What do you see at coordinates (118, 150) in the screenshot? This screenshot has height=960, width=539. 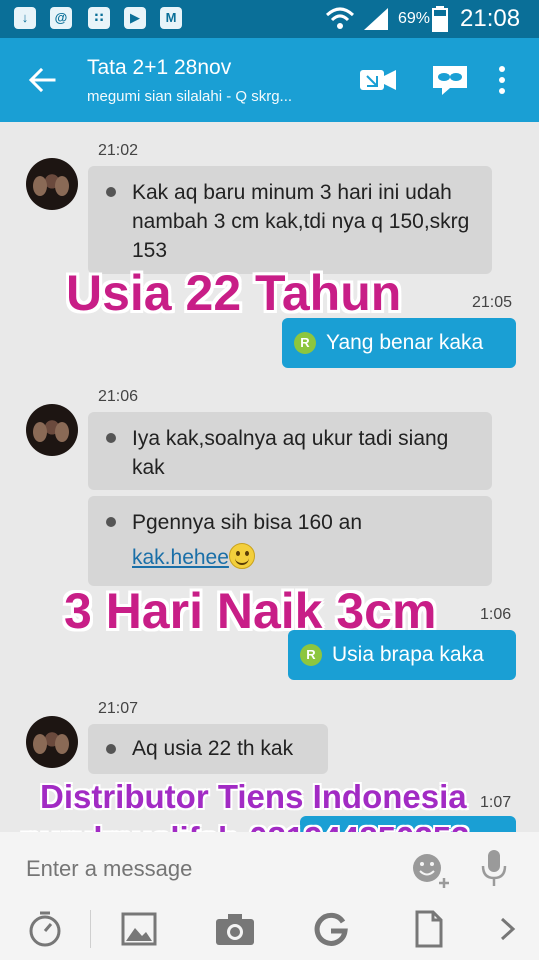 I see `message-time: 21:02` at bounding box center [118, 150].